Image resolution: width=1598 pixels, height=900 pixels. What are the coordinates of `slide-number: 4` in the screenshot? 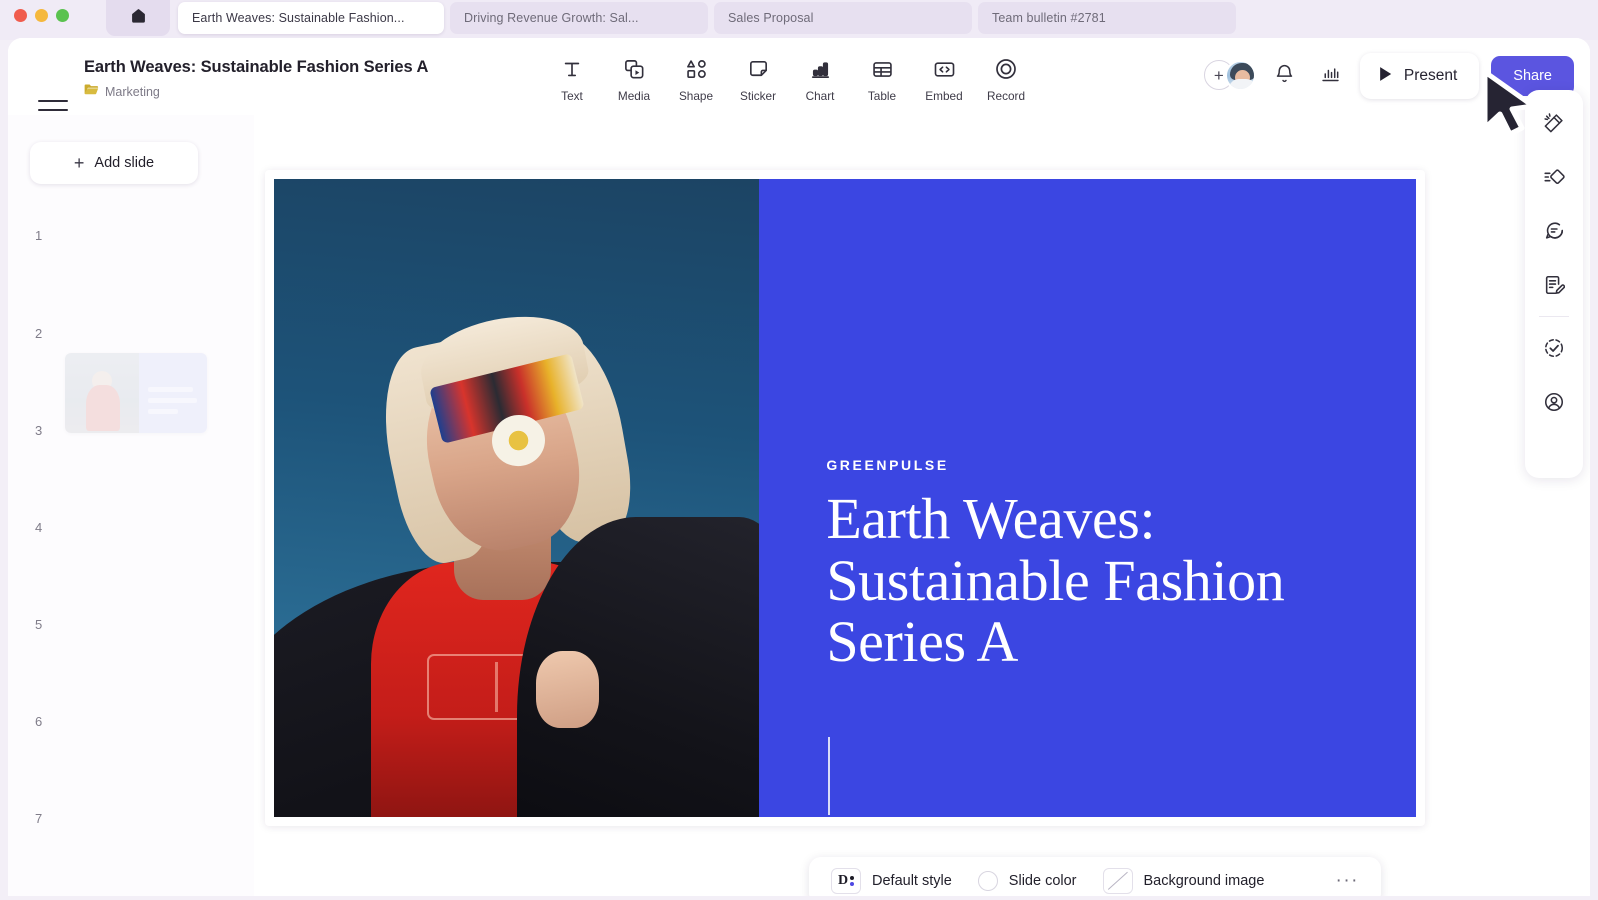 It's located at (38, 527).